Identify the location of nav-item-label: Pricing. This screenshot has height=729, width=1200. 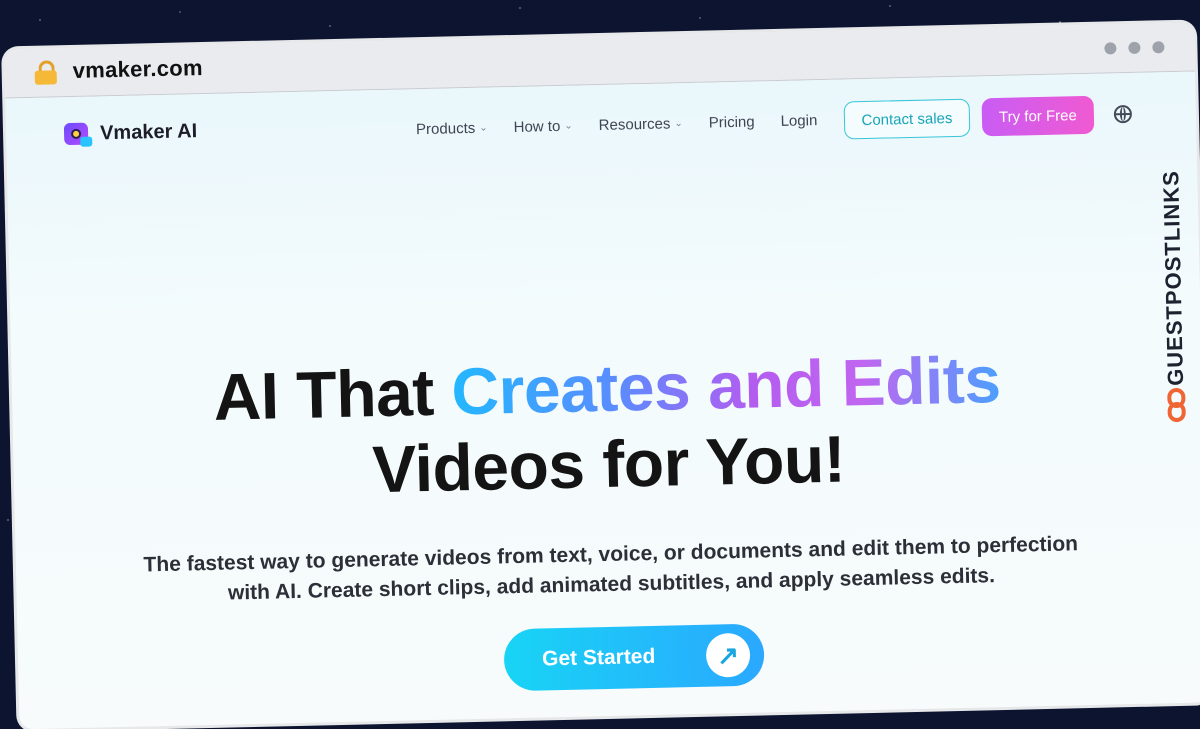
(731, 122).